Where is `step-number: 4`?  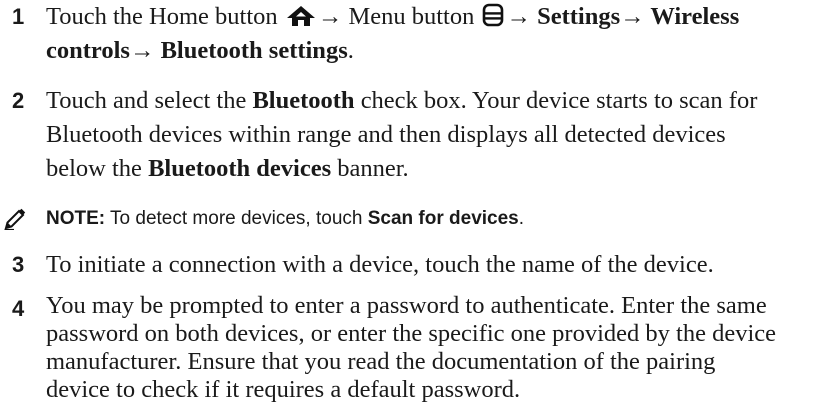 step-number: 4 is located at coordinates (18, 308).